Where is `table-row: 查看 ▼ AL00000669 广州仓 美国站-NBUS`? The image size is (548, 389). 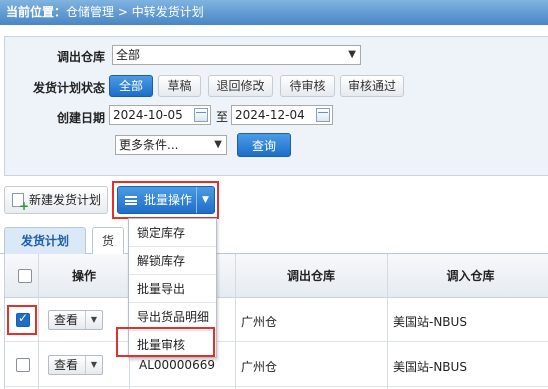 table-row: 查看 ▼ AL00000669 广州仓 美国站-NBUS is located at coordinates (276, 365).